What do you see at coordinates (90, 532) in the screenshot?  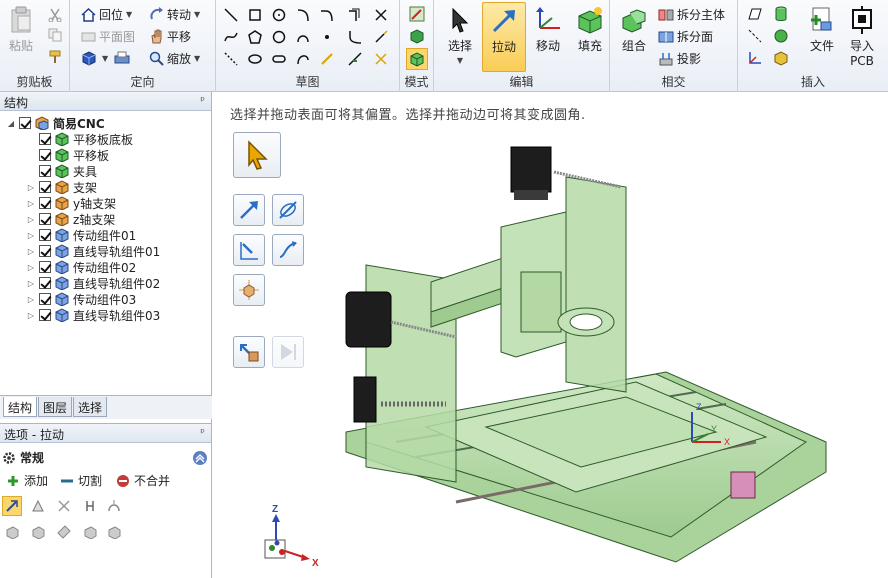 I see `copy-faces-tool` at bounding box center [90, 532].